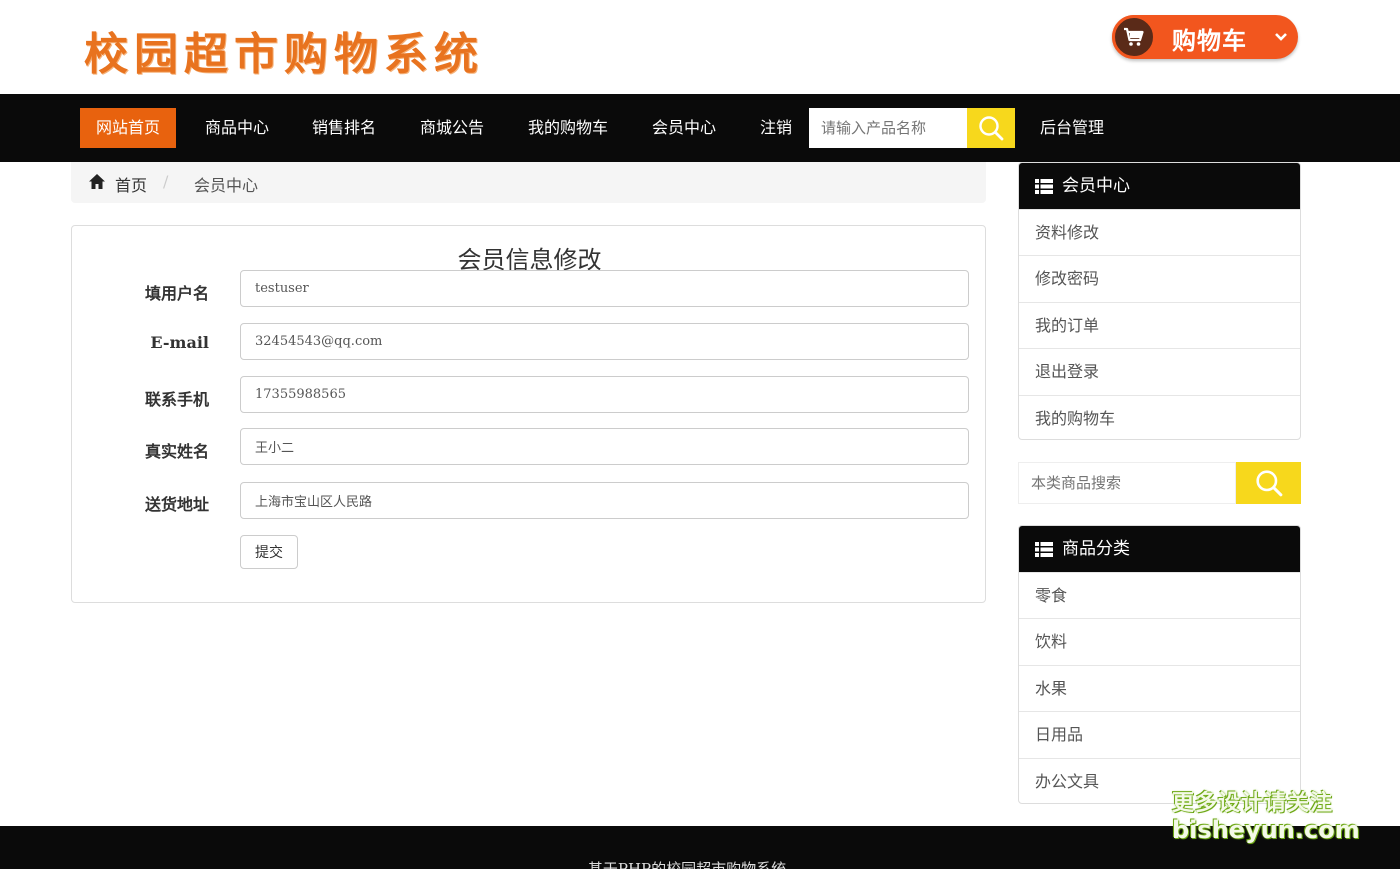 The image size is (1400, 869). I want to click on nav-products: 商品中心, so click(237, 128).